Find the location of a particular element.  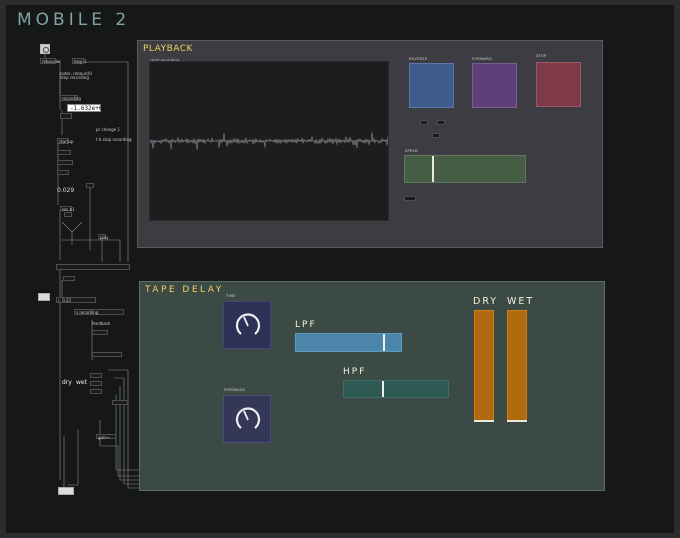

select-object-c is located at coordinates (436, 135).